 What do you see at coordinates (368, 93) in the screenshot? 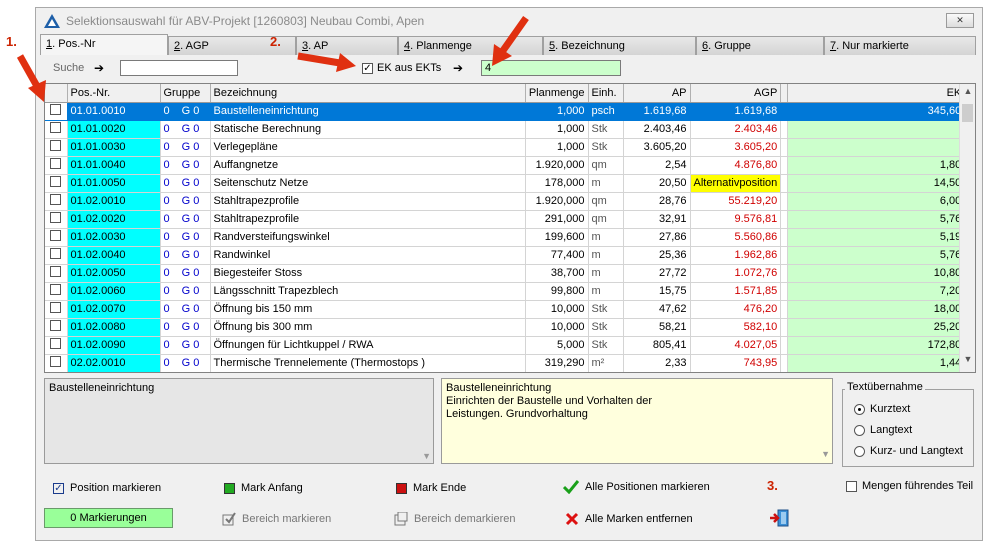
I see `col-bezeichnung: Bezeichnung` at bounding box center [368, 93].